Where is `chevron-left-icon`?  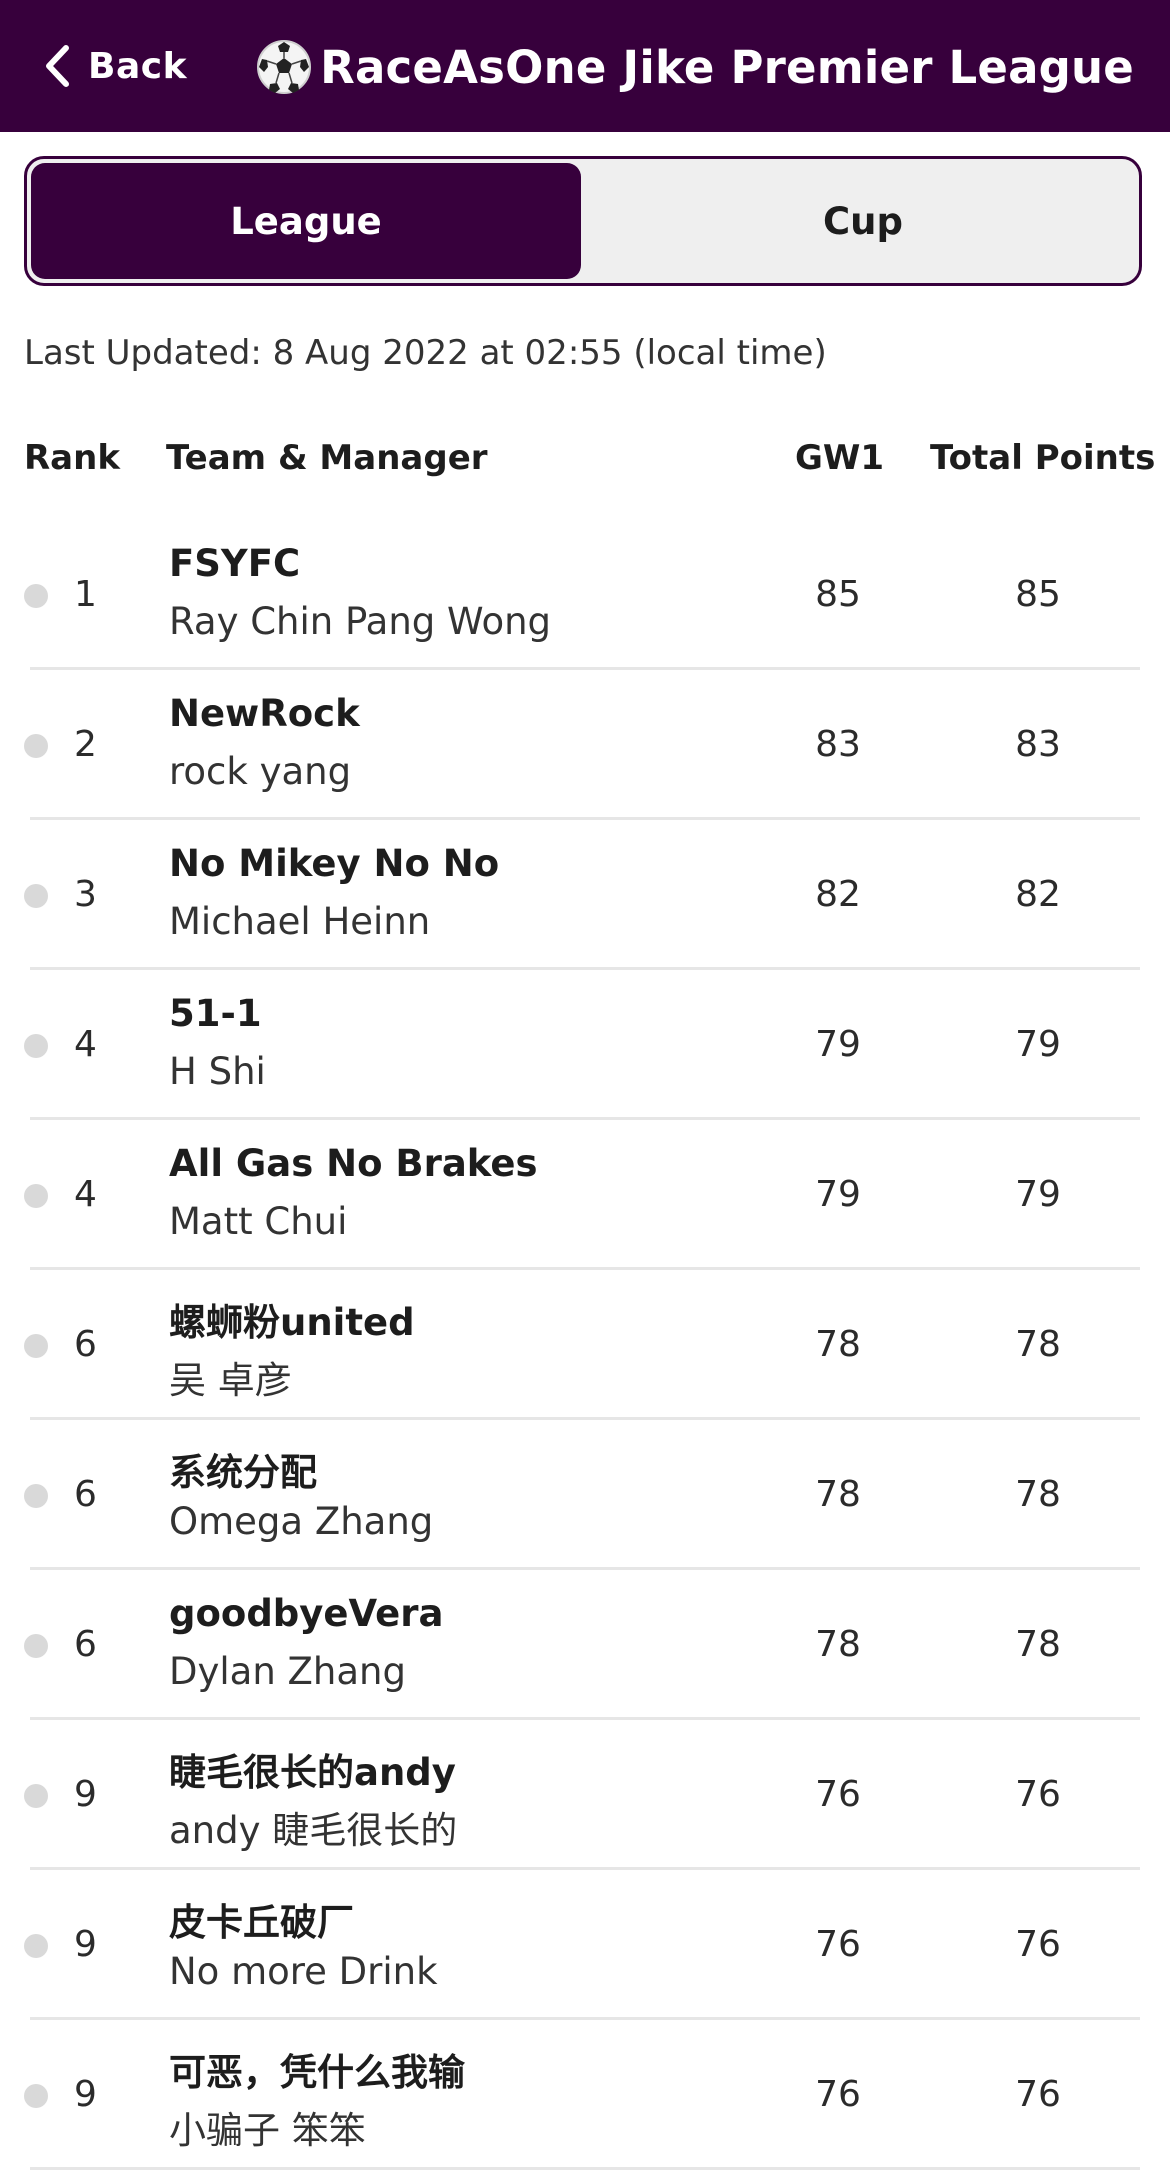
chevron-left-icon is located at coordinates (57, 66).